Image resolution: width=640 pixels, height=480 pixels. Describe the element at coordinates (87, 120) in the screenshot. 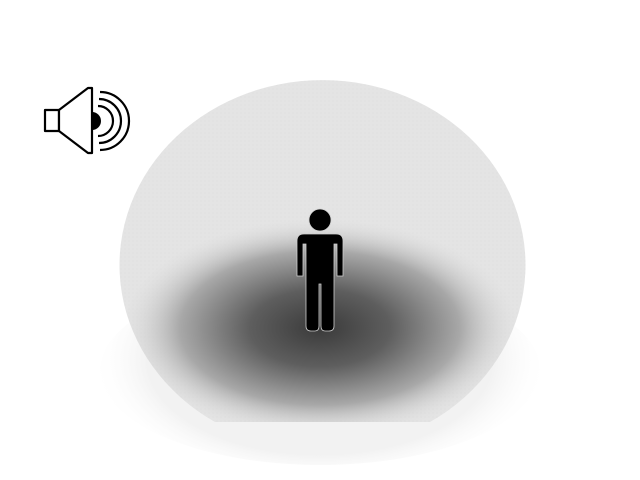

I see `speaker-icon` at that location.